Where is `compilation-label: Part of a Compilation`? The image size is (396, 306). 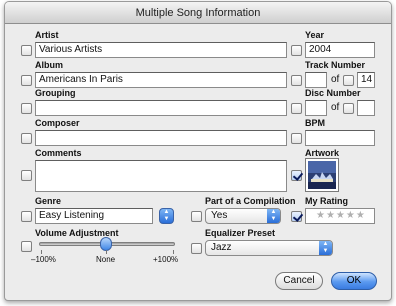 compilation-label: Part of a Compilation is located at coordinates (250, 201).